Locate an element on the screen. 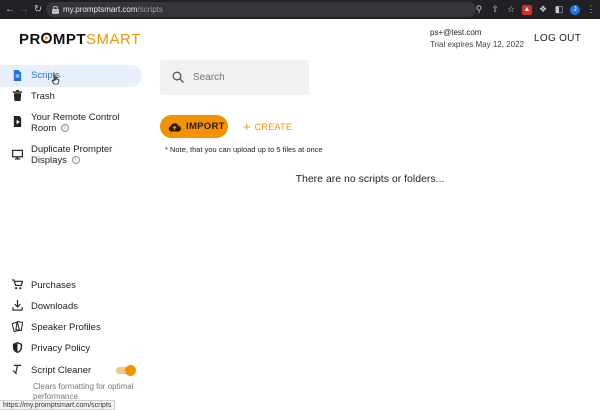 The width and height of the screenshot is (600, 410). back-icon: ← is located at coordinates (10, 9).